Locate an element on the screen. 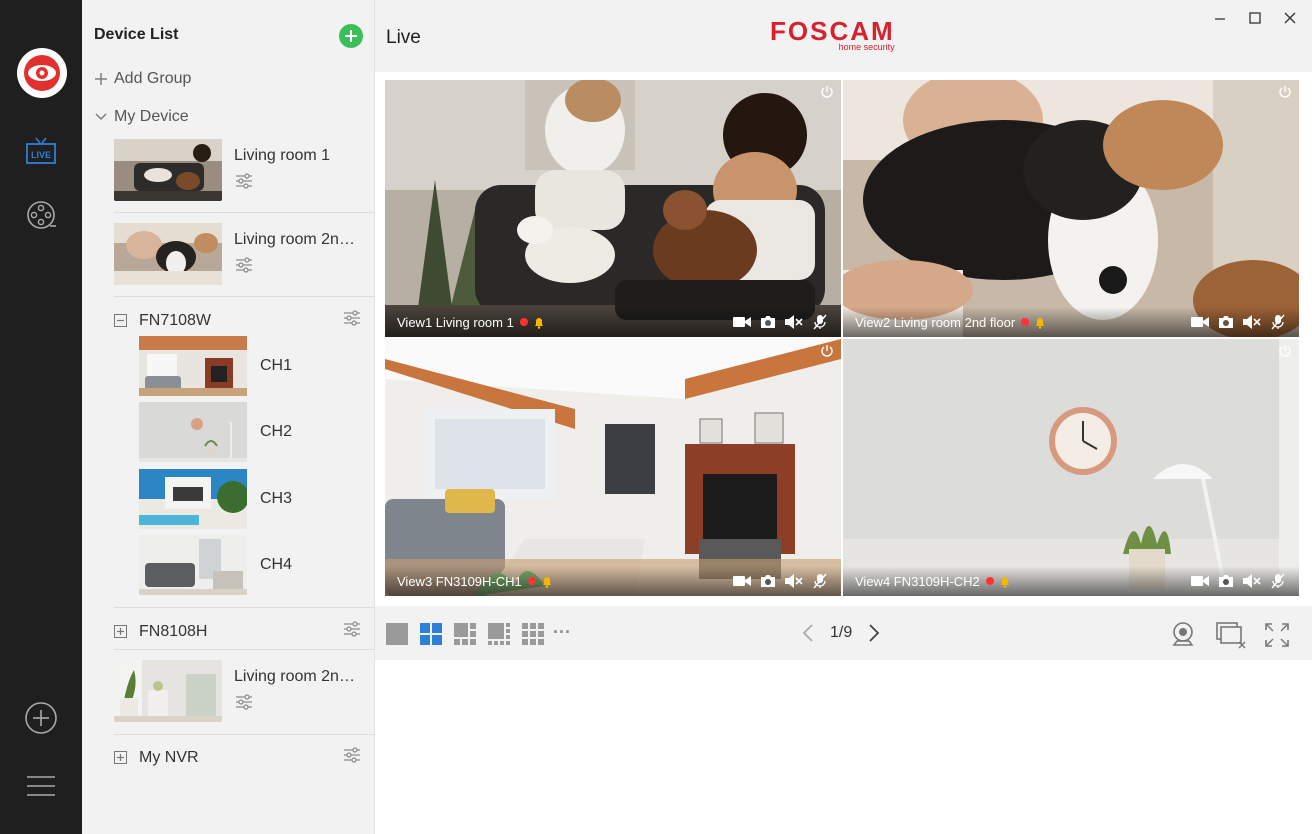 This screenshot has height=834, width=1312. view-overlay-bar: View2 Living room 2nd floor is located at coordinates (1071, 322).